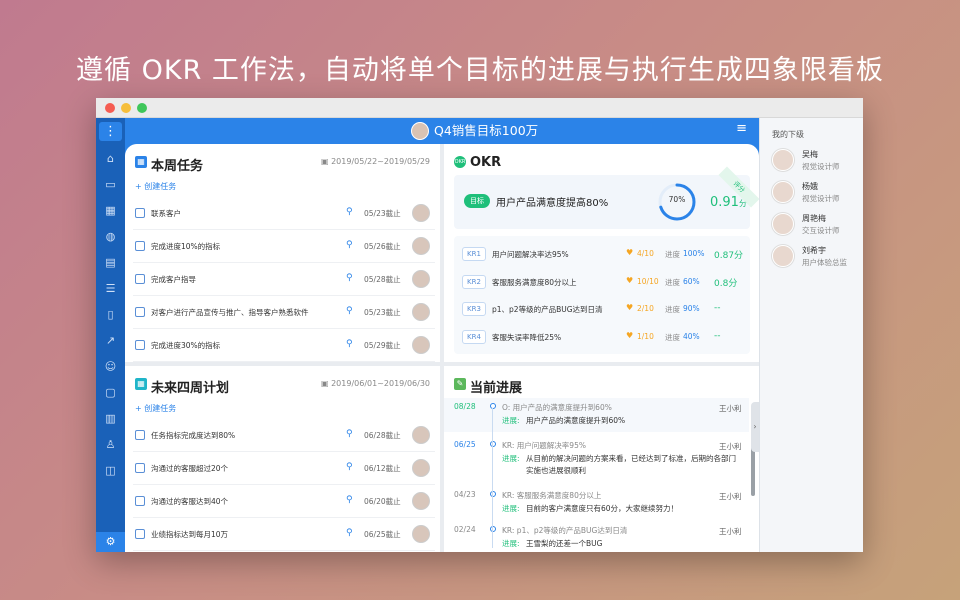 Image resolution: width=960 pixels, height=600 pixels. I want to click on minimize-window-button, so click(126, 108).